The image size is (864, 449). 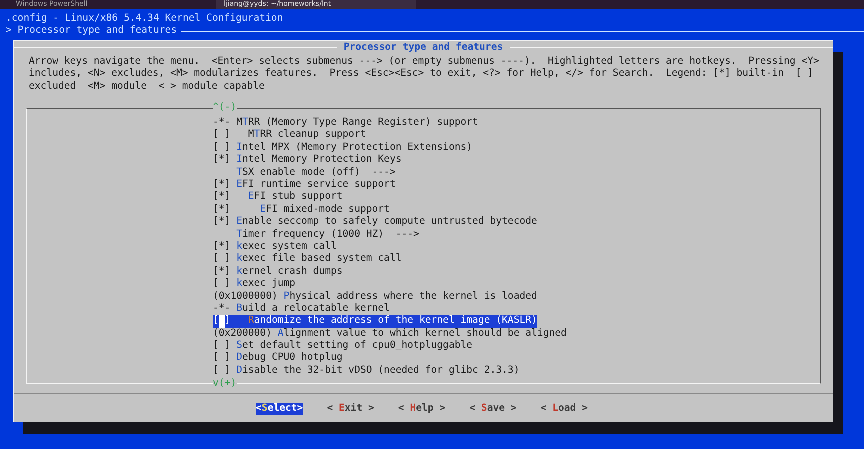 I want to click on menu-item: [ ] Debug CPU0 hotplug, so click(x=278, y=358).